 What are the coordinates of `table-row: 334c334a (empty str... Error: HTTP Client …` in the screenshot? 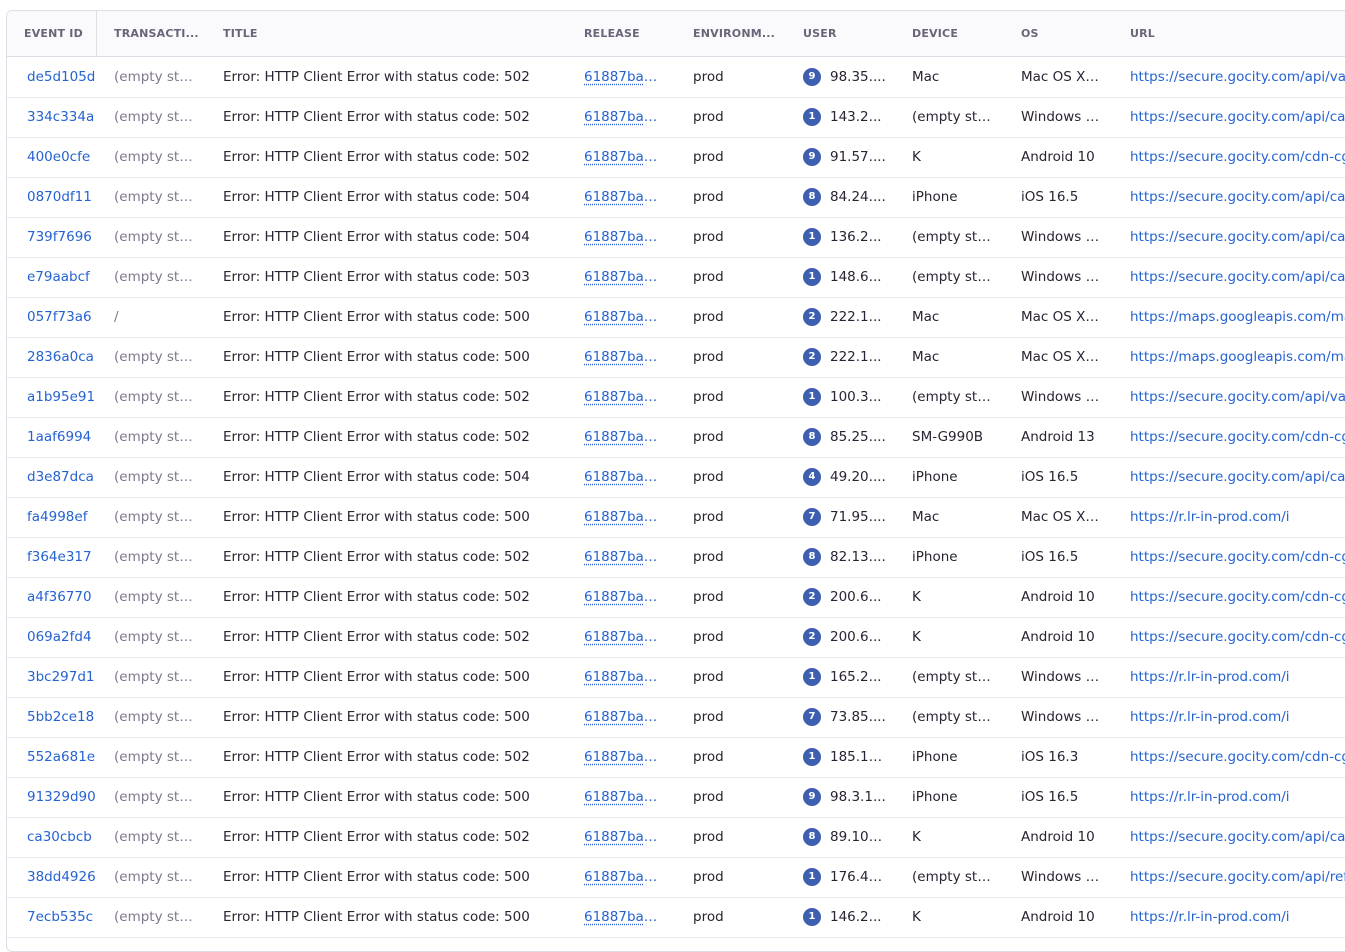 It's located at (676, 117).